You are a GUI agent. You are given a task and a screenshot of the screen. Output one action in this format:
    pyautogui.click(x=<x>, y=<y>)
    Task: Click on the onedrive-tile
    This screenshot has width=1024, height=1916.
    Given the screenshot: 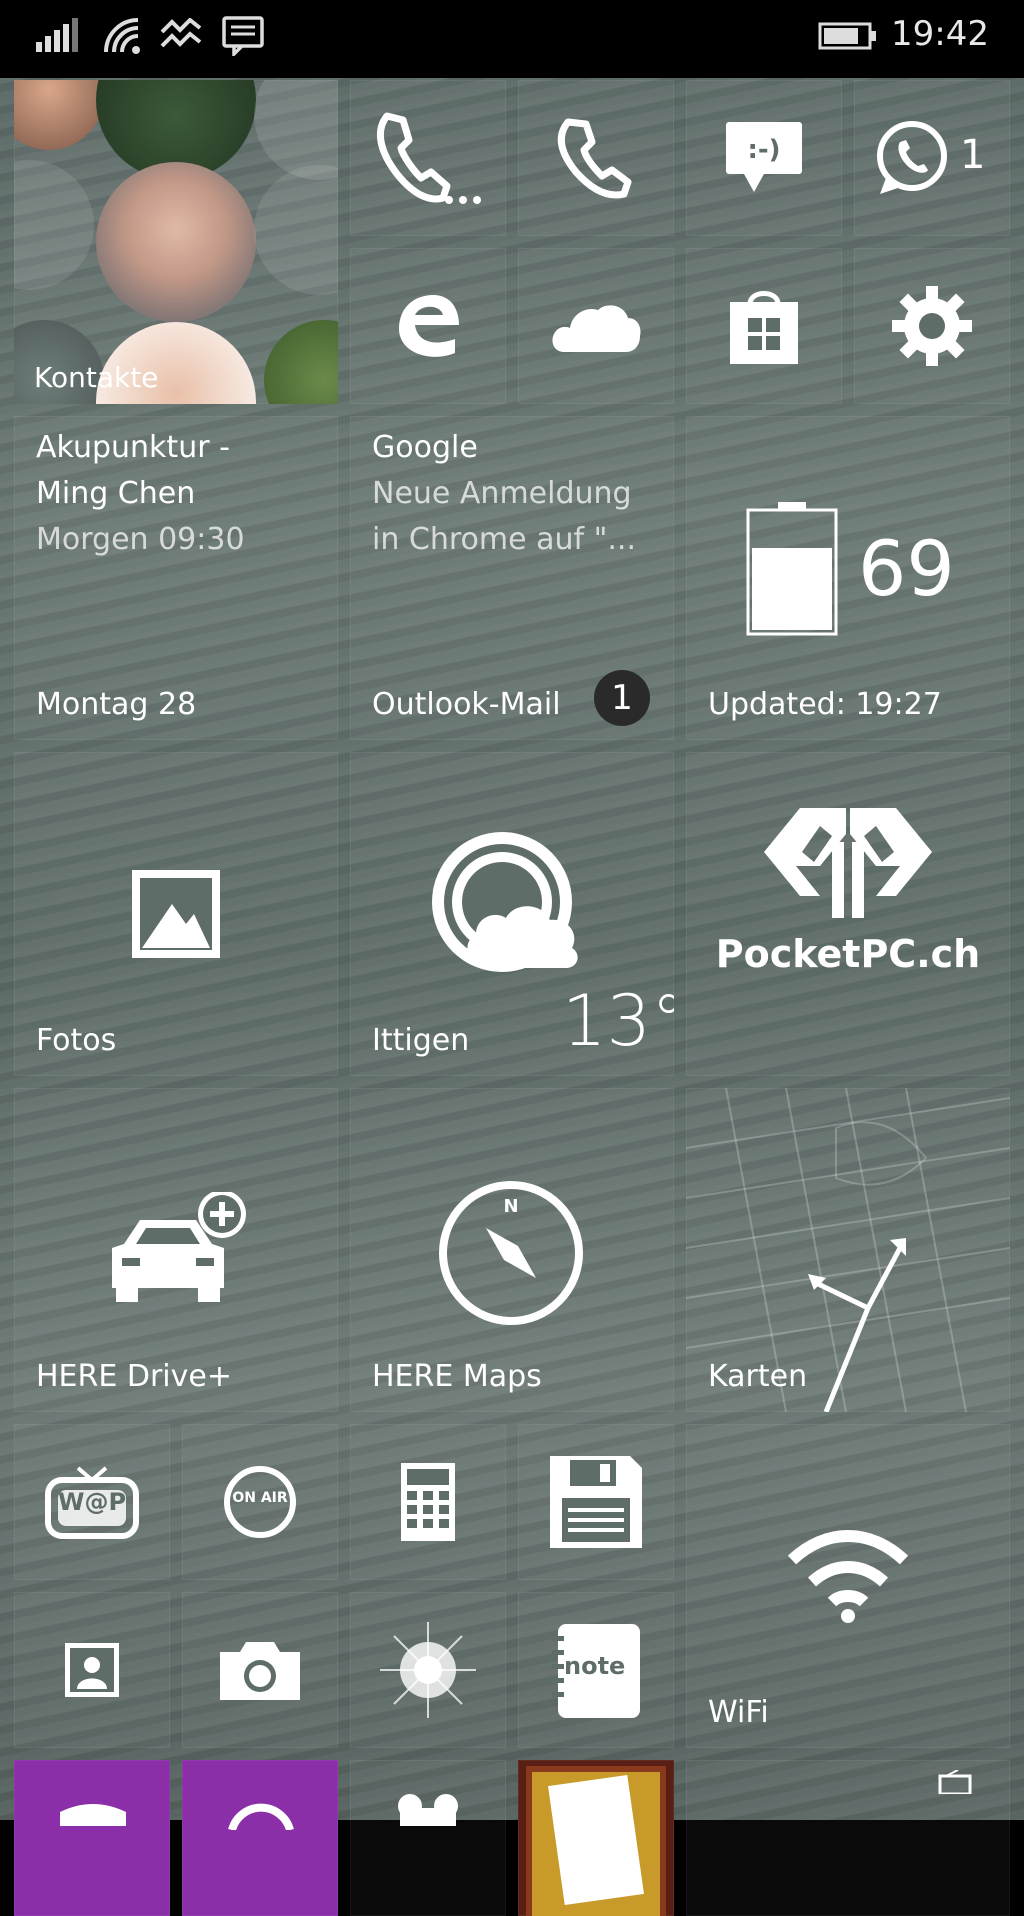 What is the action you would take?
    pyautogui.click(x=596, y=326)
    